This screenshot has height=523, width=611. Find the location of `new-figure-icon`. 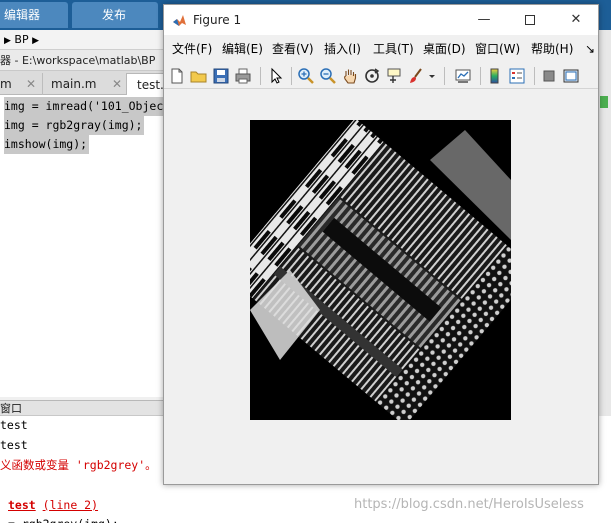

new-figure-icon is located at coordinates (177, 76).